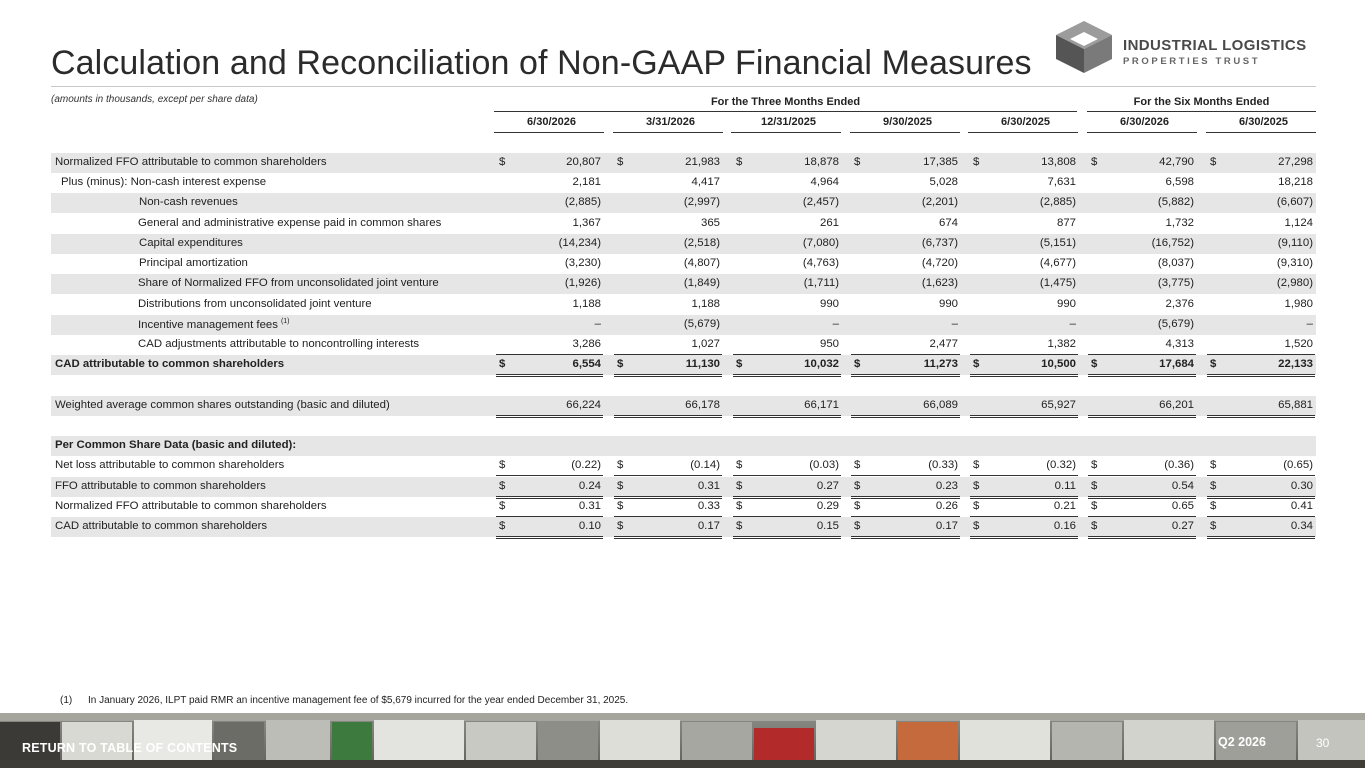 The image size is (1365, 768). What do you see at coordinates (1057, 202) in the screenshot?
I see `cell-value: (2,885)` at bounding box center [1057, 202].